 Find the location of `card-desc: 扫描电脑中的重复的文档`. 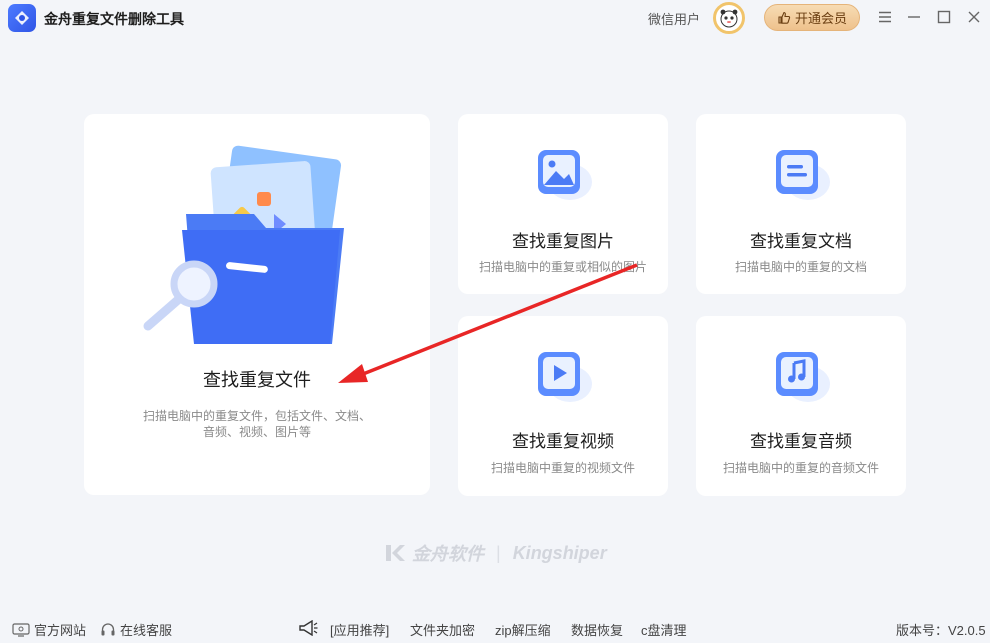

card-desc: 扫描电脑中的重复的文档 is located at coordinates (800, 267).